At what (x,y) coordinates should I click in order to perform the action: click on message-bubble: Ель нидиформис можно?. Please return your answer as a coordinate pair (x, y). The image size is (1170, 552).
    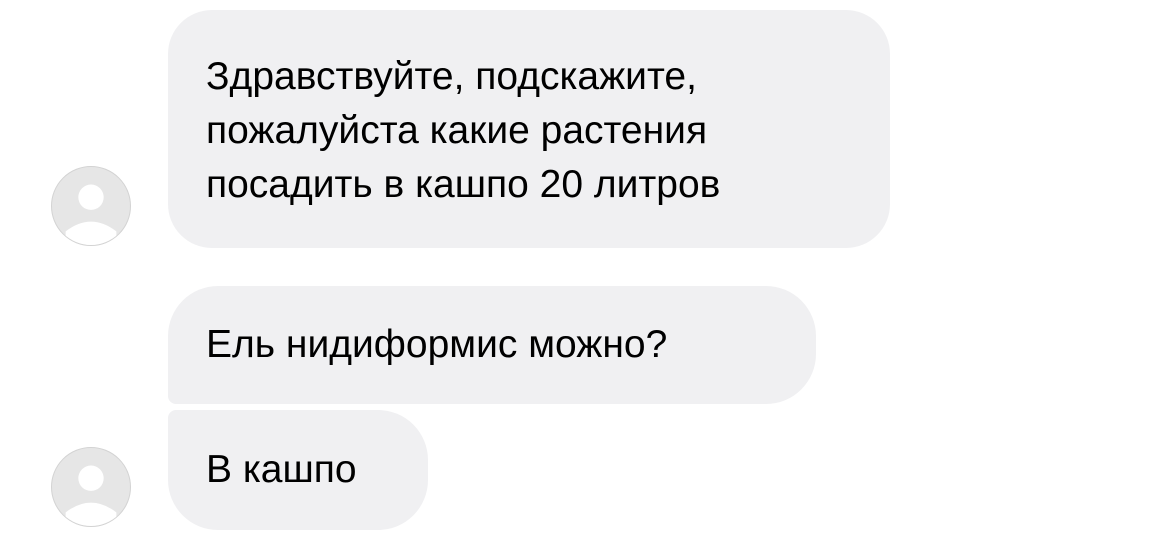
    Looking at the image, I should click on (492, 345).